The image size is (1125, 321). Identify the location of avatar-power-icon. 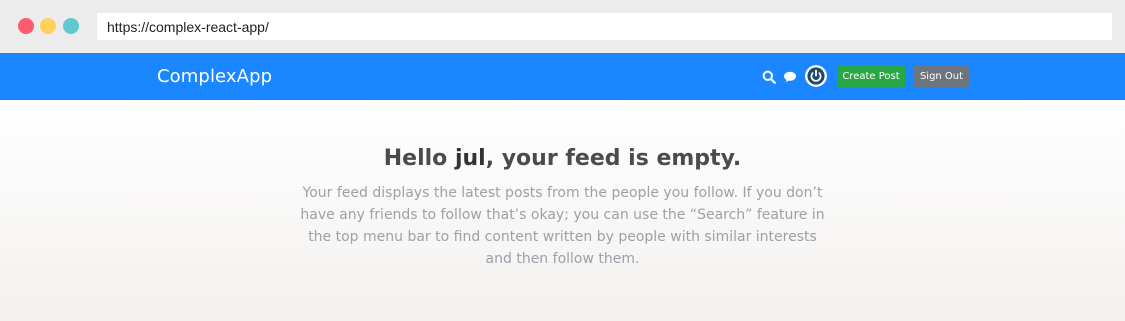
(816, 76).